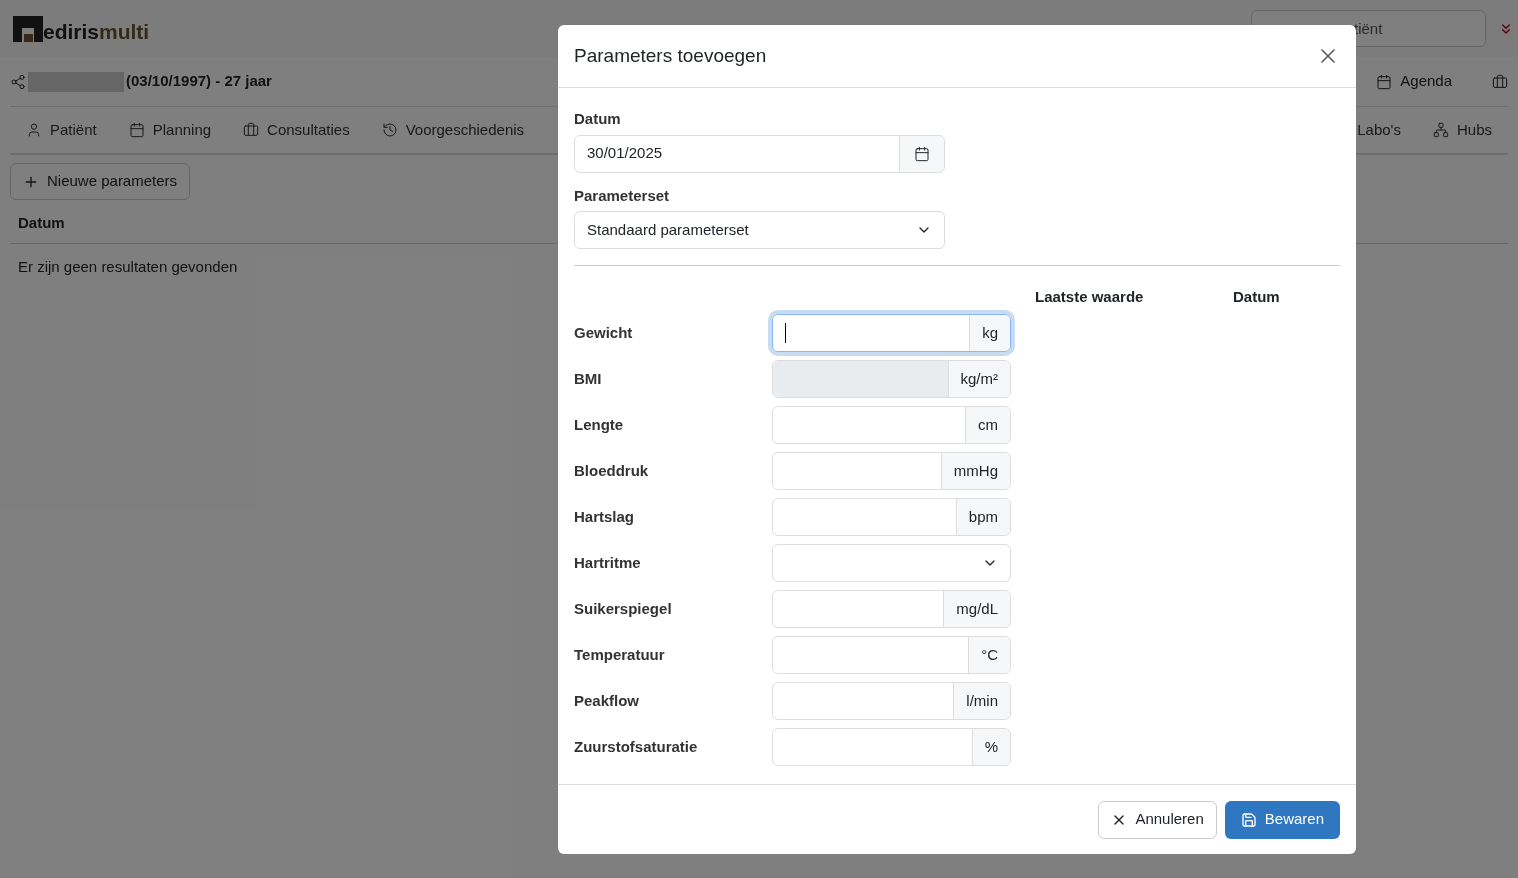 The height and width of the screenshot is (878, 1518). Describe the element at coordinates (28, 28) in the screenshot. I see `logo-icon` at that location.